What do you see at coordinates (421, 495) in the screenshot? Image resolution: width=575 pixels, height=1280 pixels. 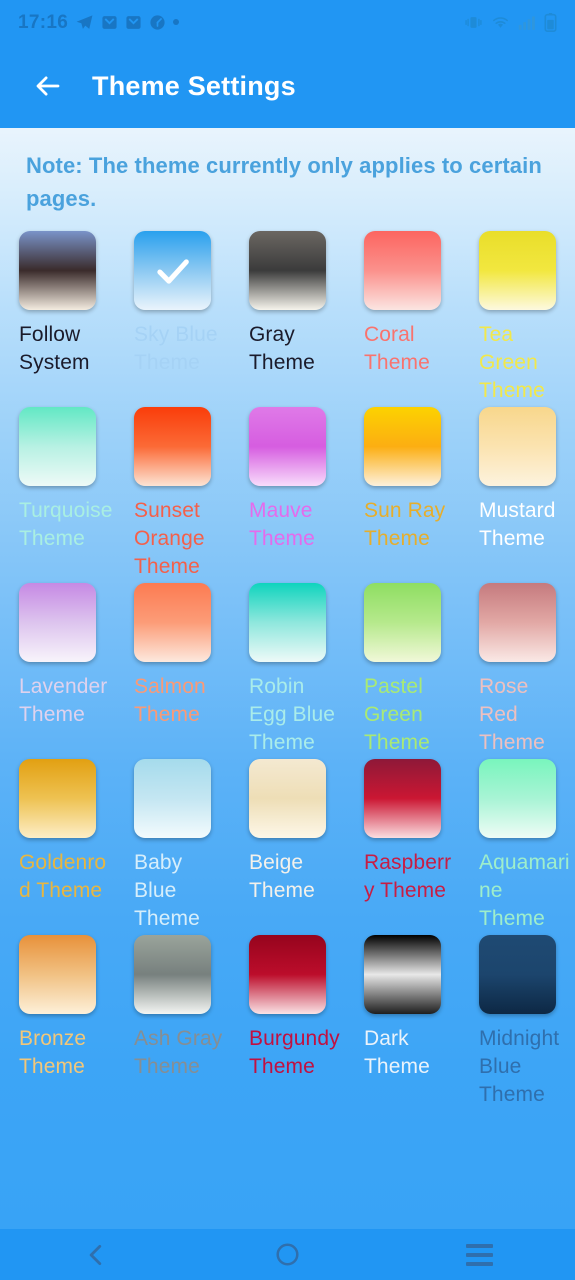 I see `theme-item: Sun Ray Theme` at bounding box center [421, 495].